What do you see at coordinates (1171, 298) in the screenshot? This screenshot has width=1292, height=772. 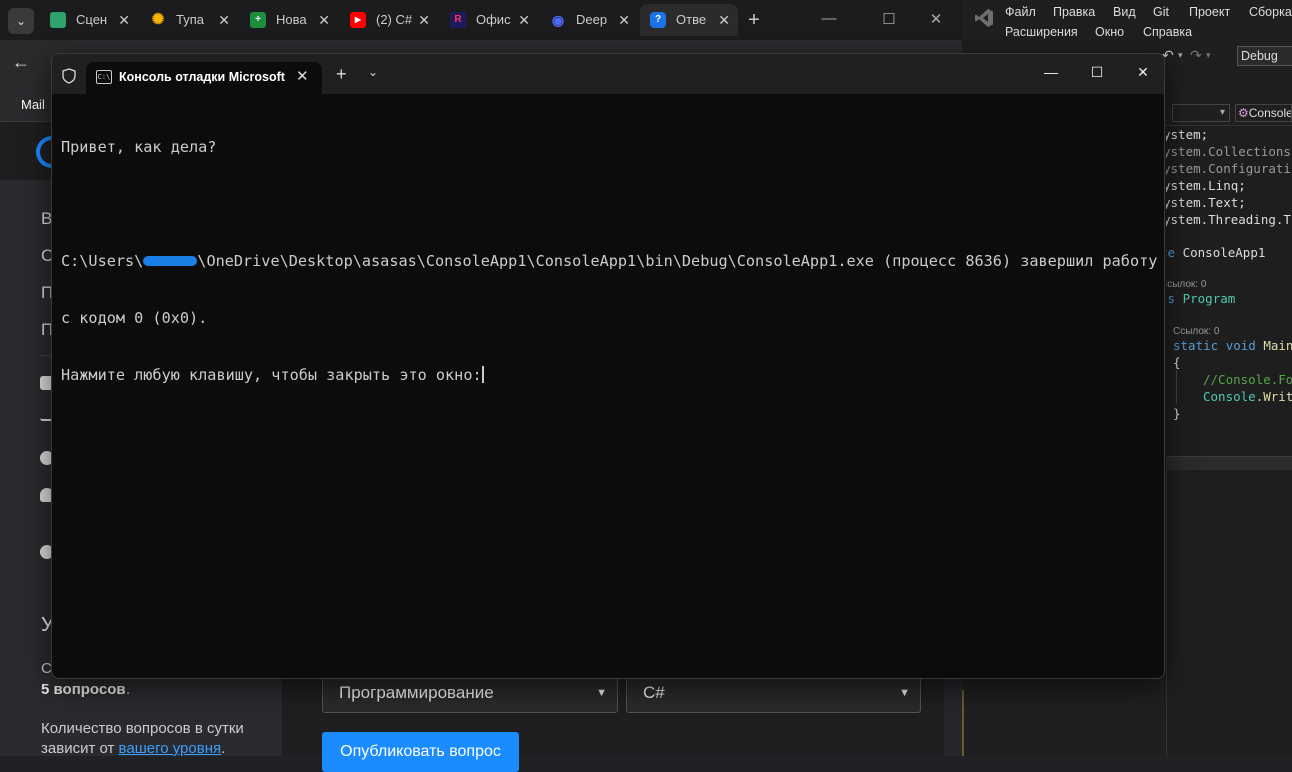 I see `keyword: ss` at bounding box center [1171, 298].